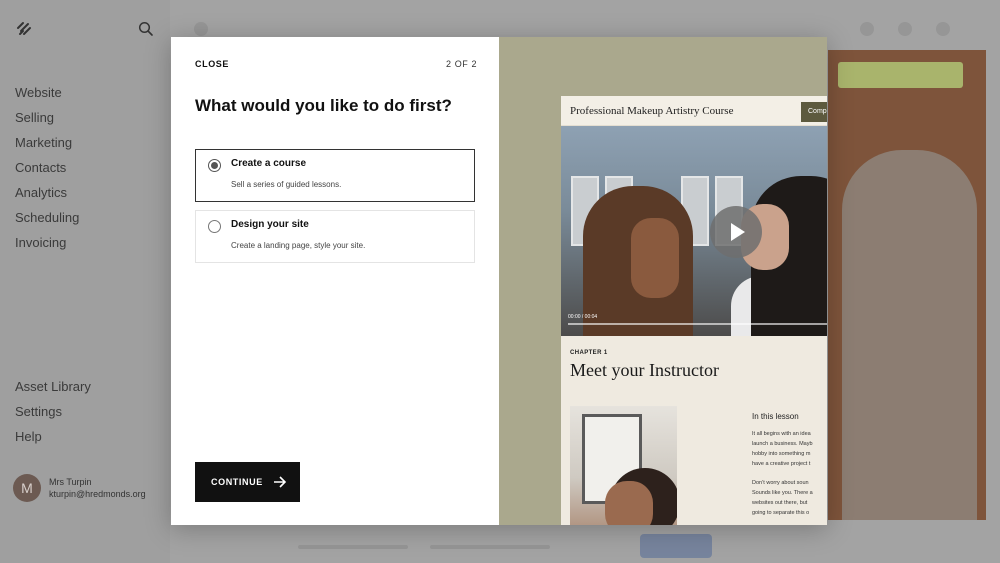  I want to click on lesson-text-line: websites out there, but, so click(780, 503).